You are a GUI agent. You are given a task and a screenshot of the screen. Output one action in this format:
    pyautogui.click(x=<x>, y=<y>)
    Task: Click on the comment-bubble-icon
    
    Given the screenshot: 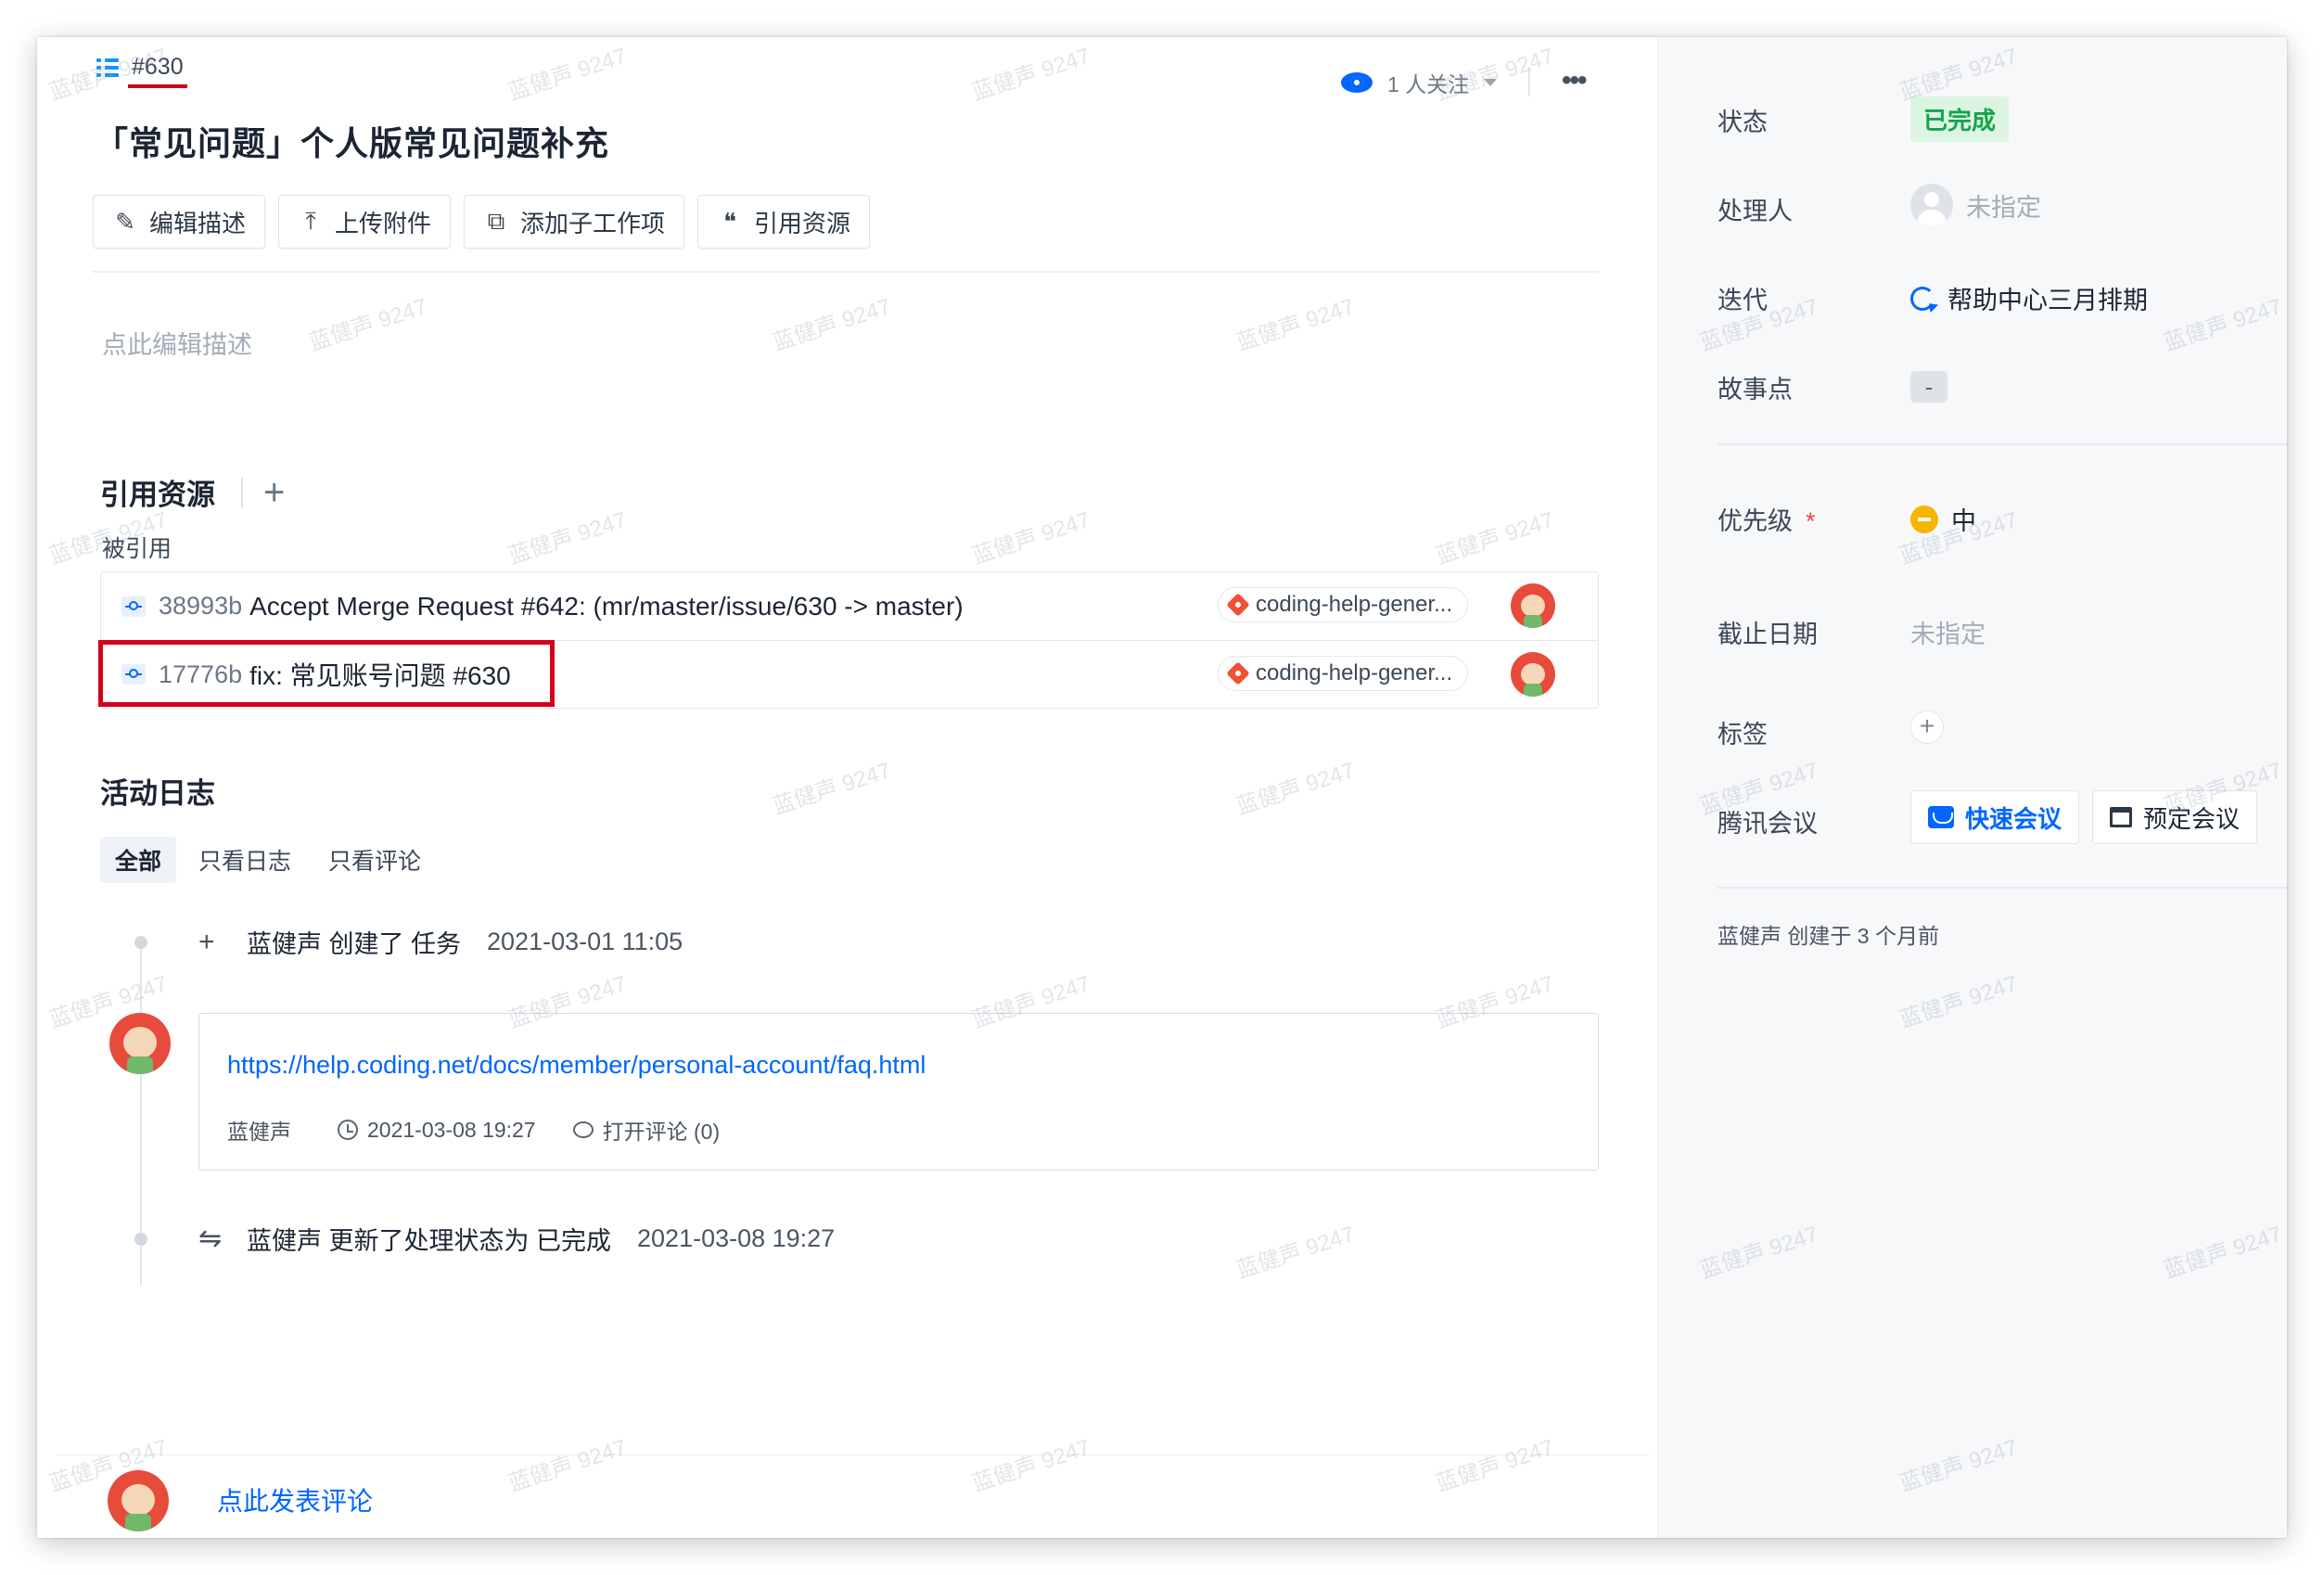 What is the action you would take?
    pyautogui.click(x=583, y=1129)
    